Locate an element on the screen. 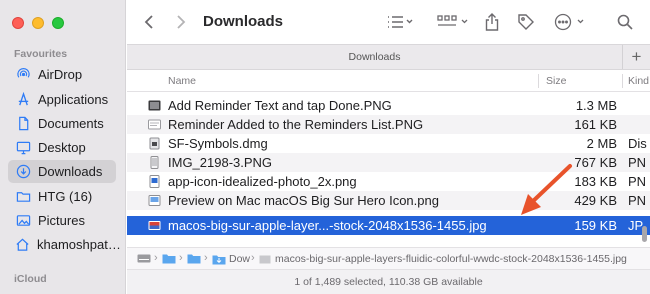  zoom-window-button is located at coordinates (58, 23).